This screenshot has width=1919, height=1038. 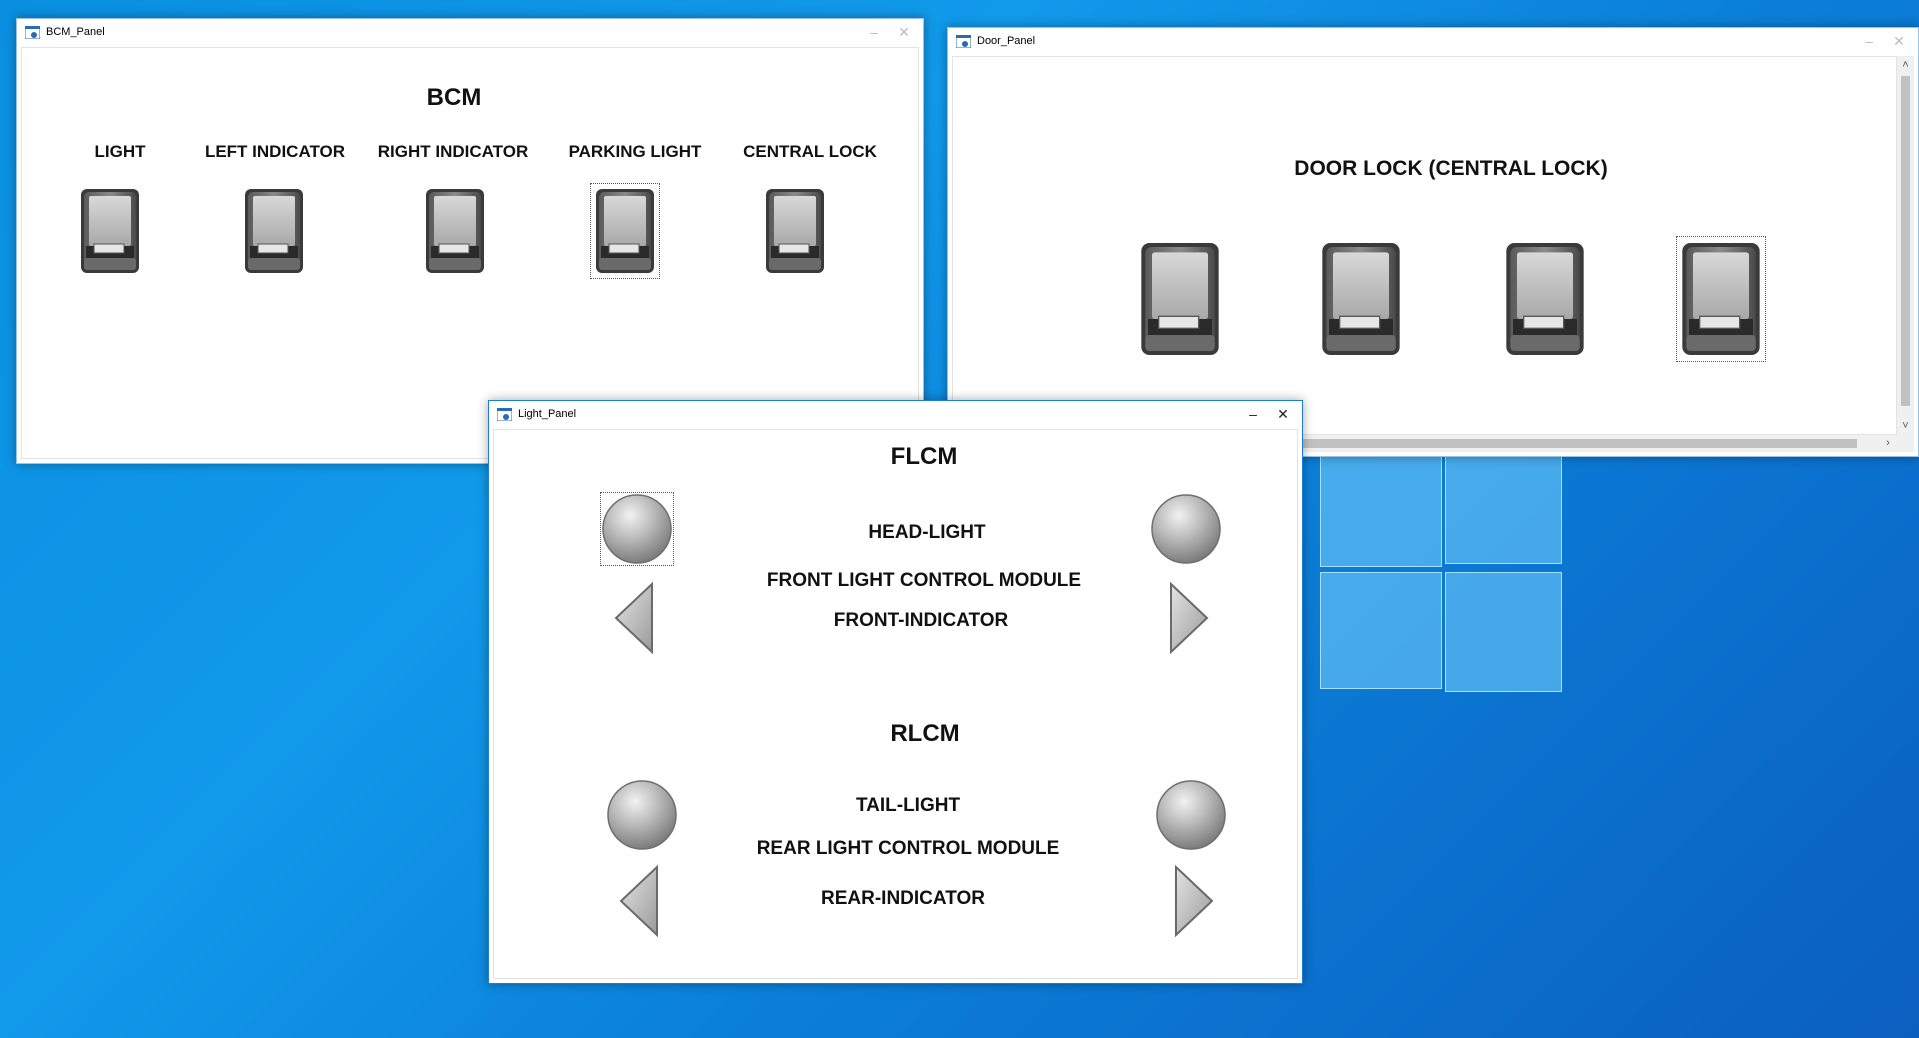 I want to click on scroll-up-icon: ˄, so click(x=1905, y=65).